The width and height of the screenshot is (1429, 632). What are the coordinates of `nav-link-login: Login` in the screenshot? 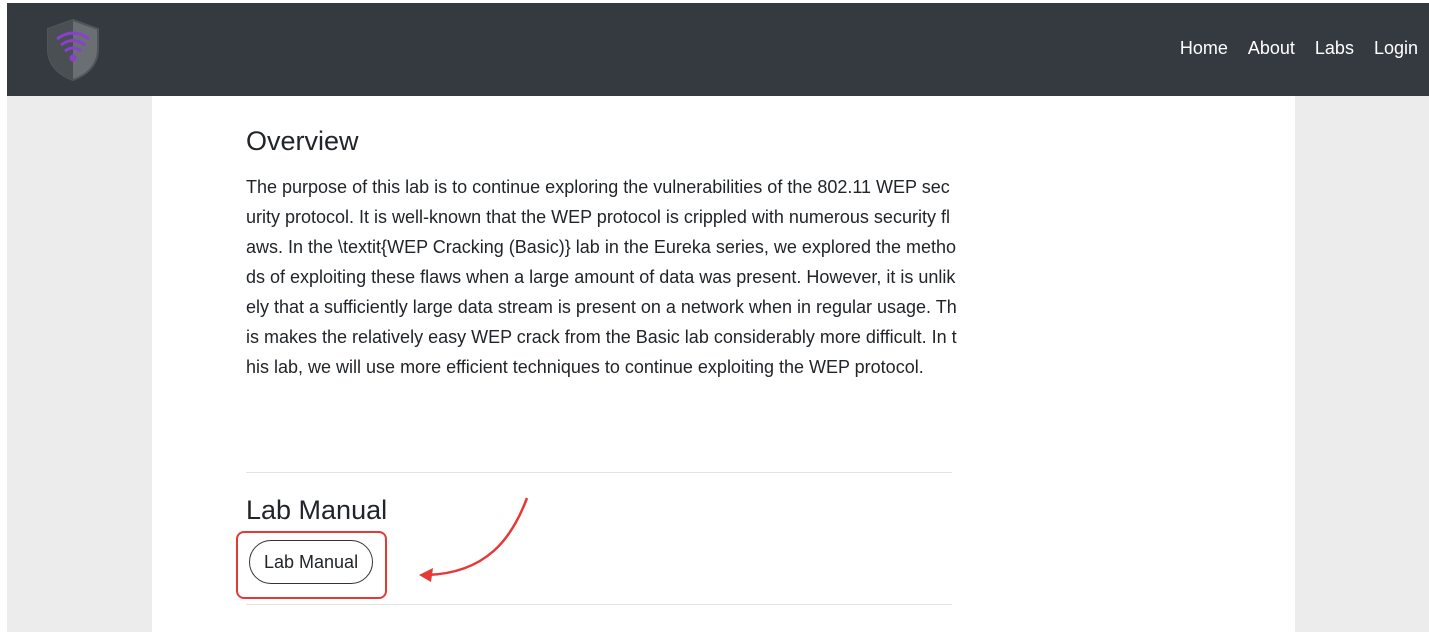 It's located at (1396, 48).